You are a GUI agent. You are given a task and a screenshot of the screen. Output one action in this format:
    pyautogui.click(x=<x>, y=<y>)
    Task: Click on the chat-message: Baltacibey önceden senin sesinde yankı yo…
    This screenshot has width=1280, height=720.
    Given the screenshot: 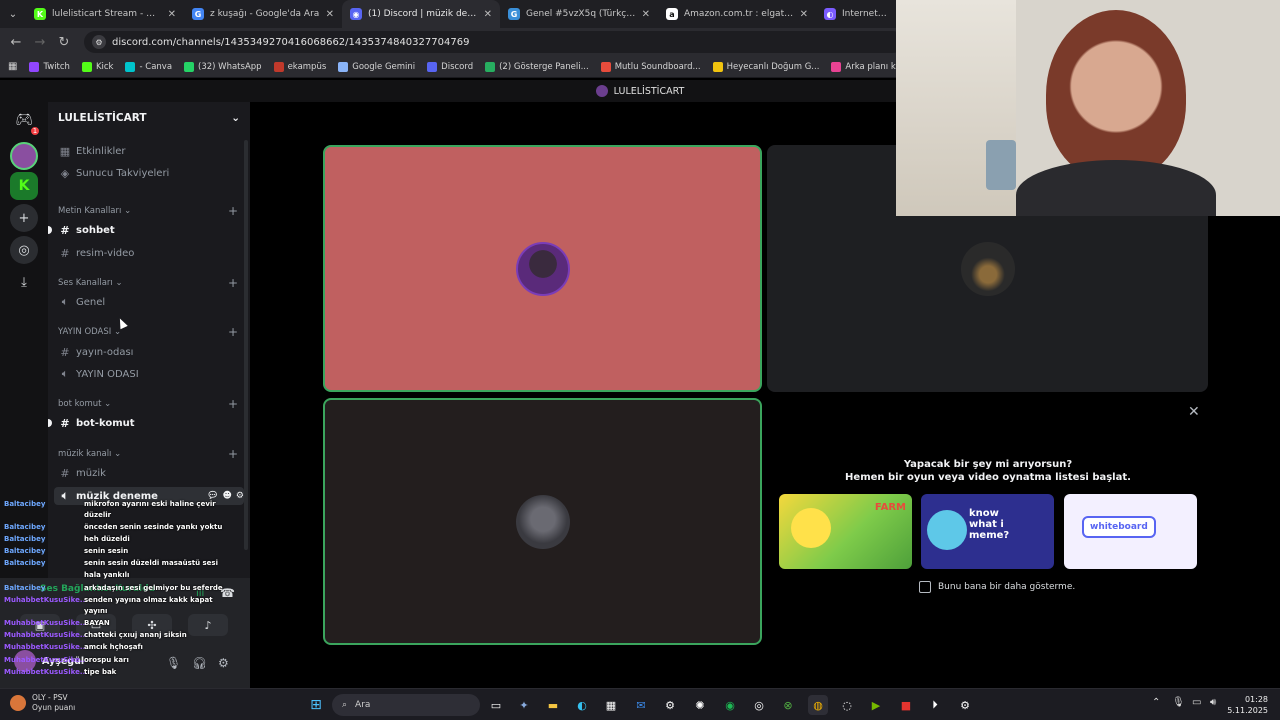 What is the action you would take?
    pyautogui.click(x=113, y=527)
    